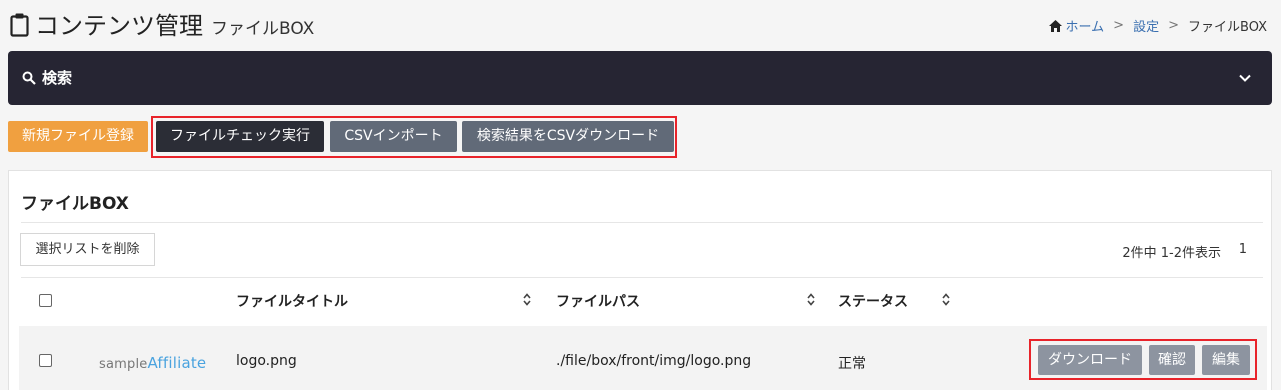 The width and height of the screenshot is (1281, 390). Describe the element at coordinates (292, 301) in the screenshot. I see `column-header-title: ファイルタイトル` at that location.